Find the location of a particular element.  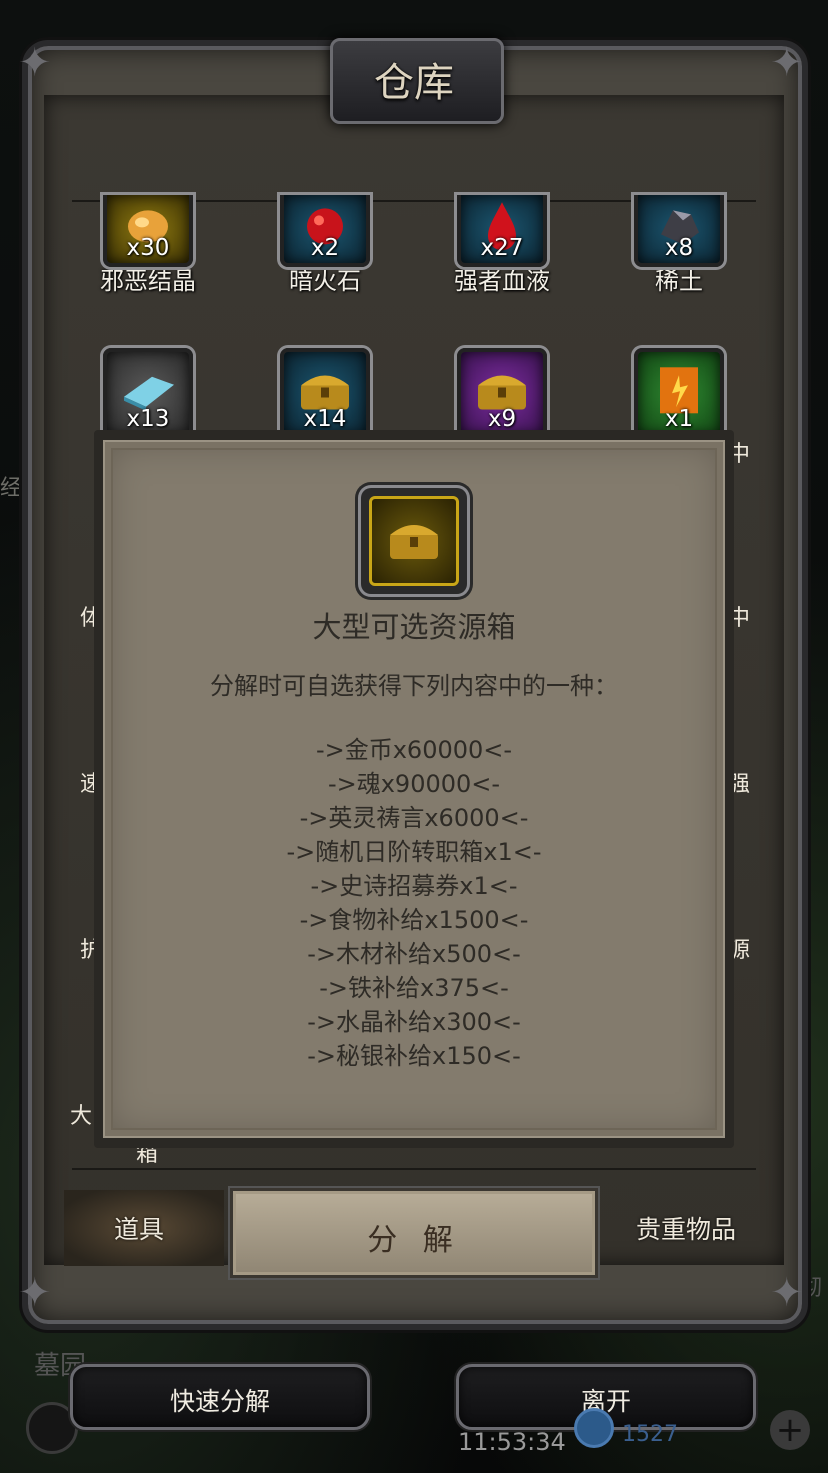

tooltip-option: ->随机日阶转职箱x1<- is located at coordinates (414, 852).